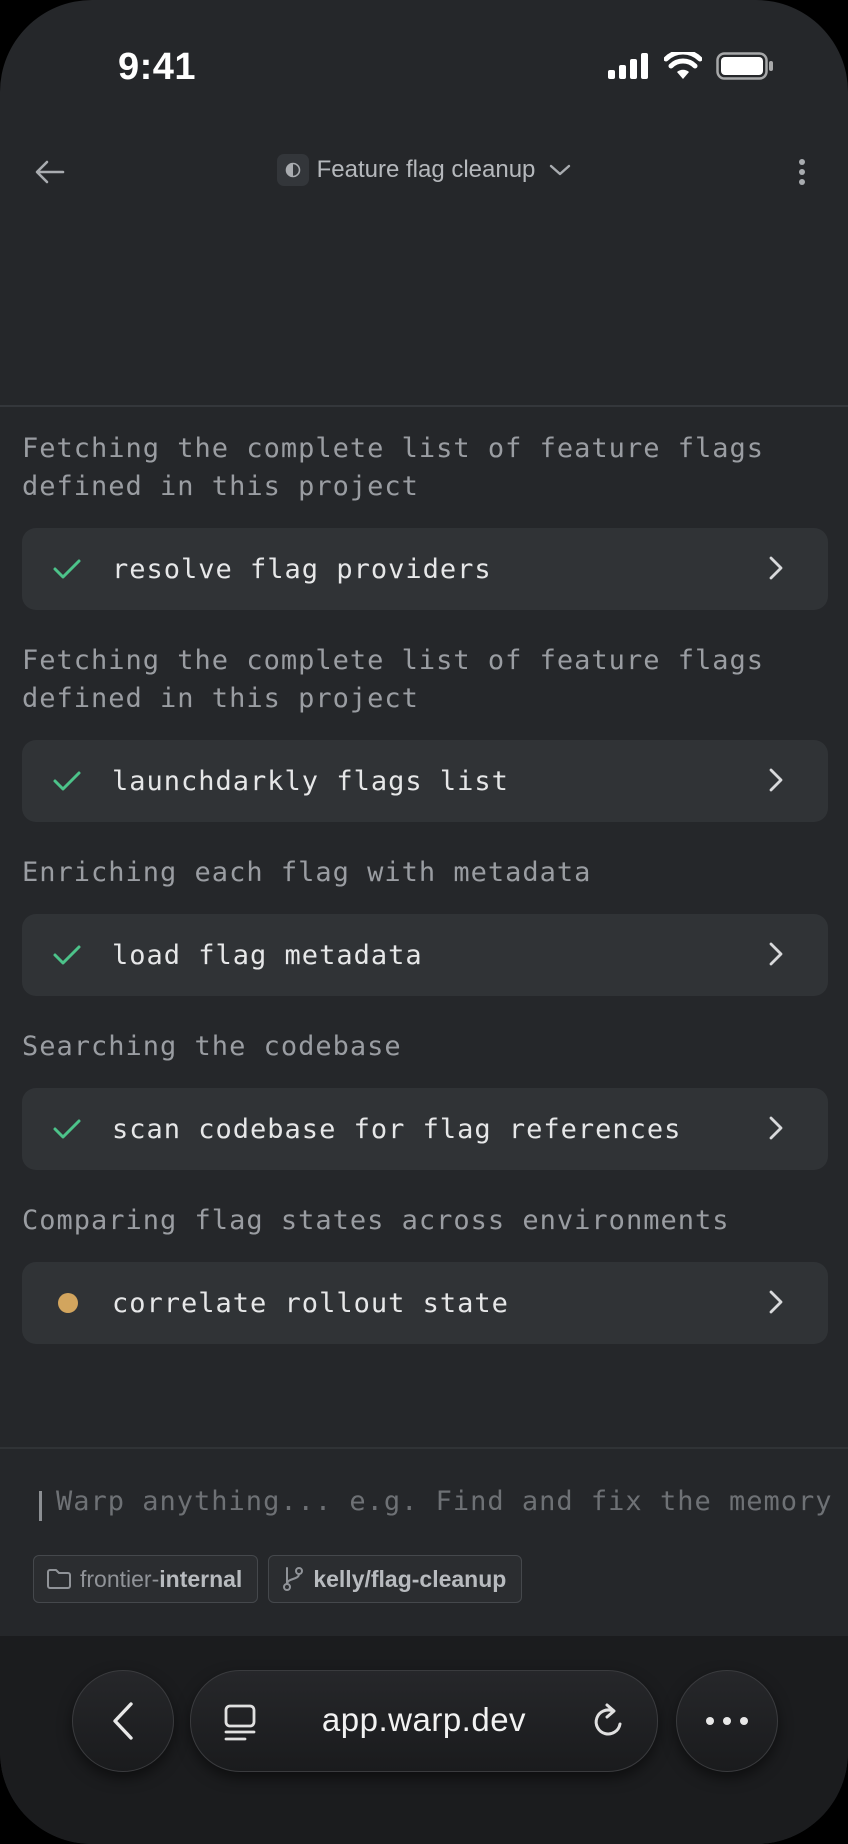  What do you see at coordinates (560, 170) in the screenshot?
I see `chevron-down-icon` at bounding box center [560, 170].